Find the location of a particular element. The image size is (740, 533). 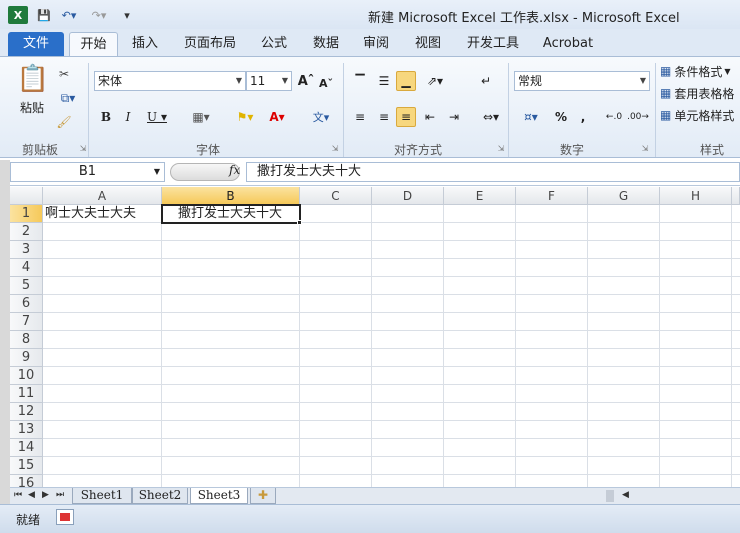

macro-record-icon is located at coordinates (65, 517).